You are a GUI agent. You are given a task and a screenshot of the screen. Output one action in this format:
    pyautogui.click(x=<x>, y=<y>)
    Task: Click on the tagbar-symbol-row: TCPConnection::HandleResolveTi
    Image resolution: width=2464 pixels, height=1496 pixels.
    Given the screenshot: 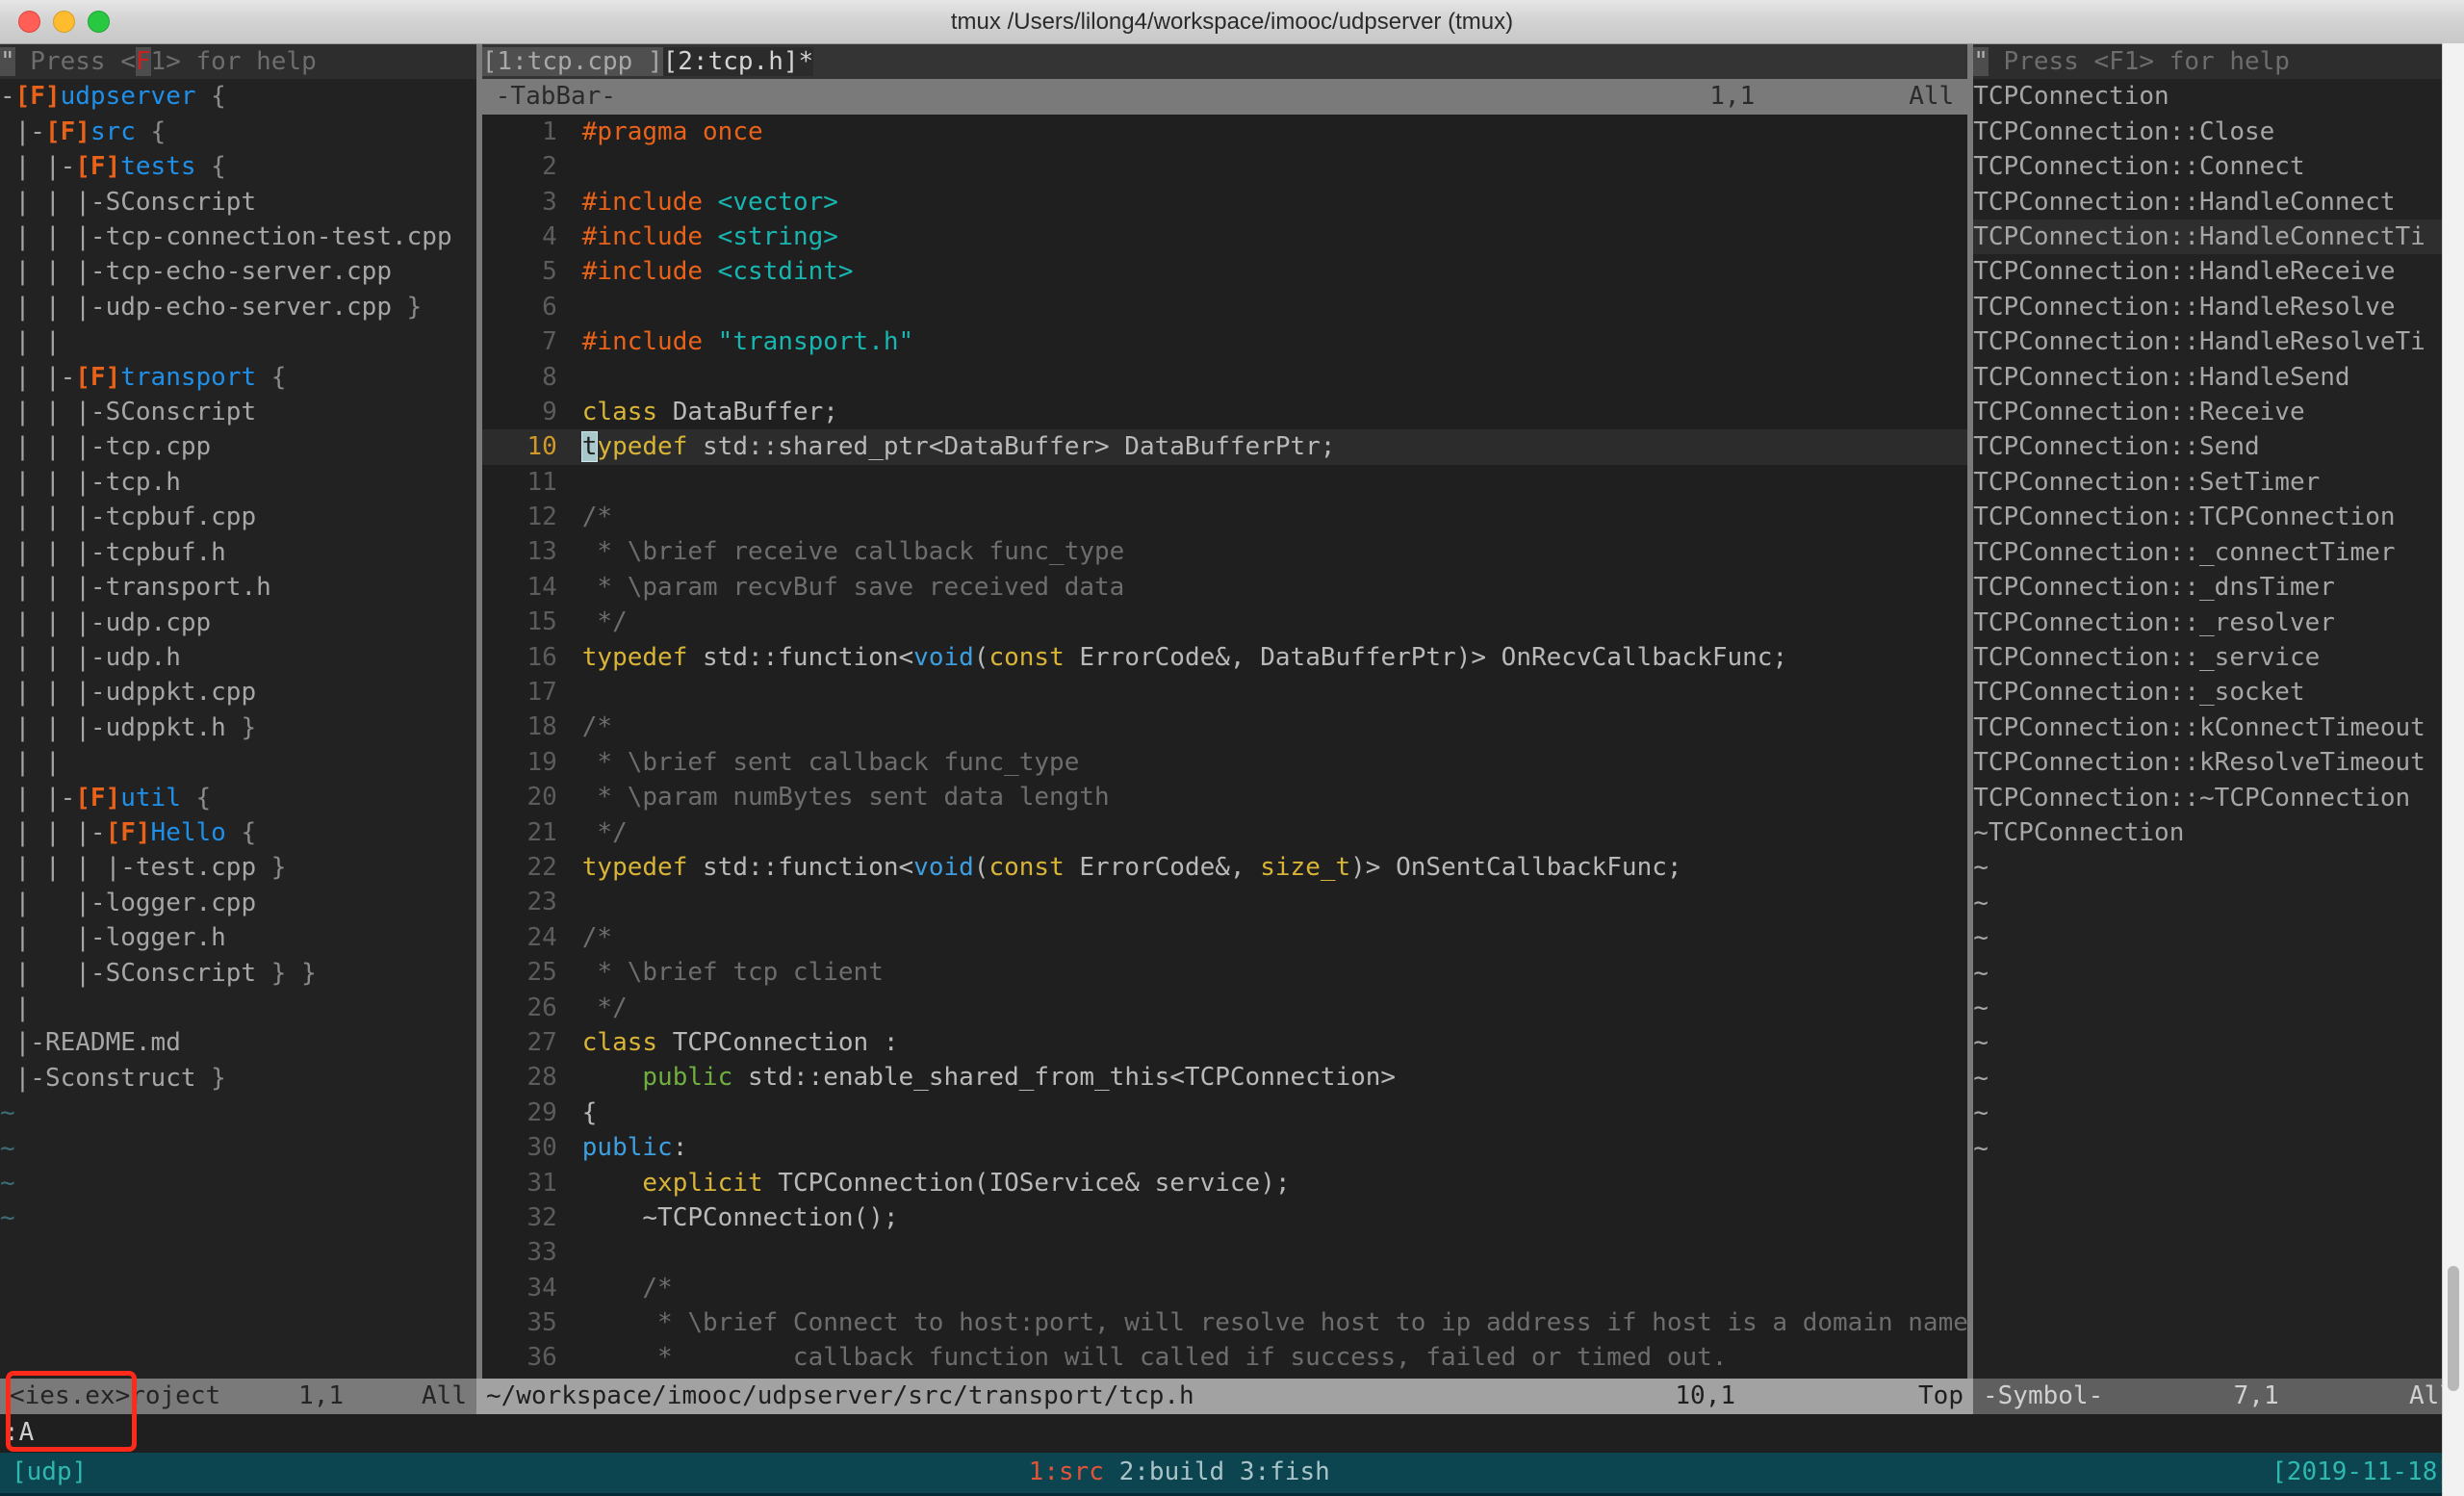 What is the action you would take?
    pyautogui.click(x=2218, y=341)
    